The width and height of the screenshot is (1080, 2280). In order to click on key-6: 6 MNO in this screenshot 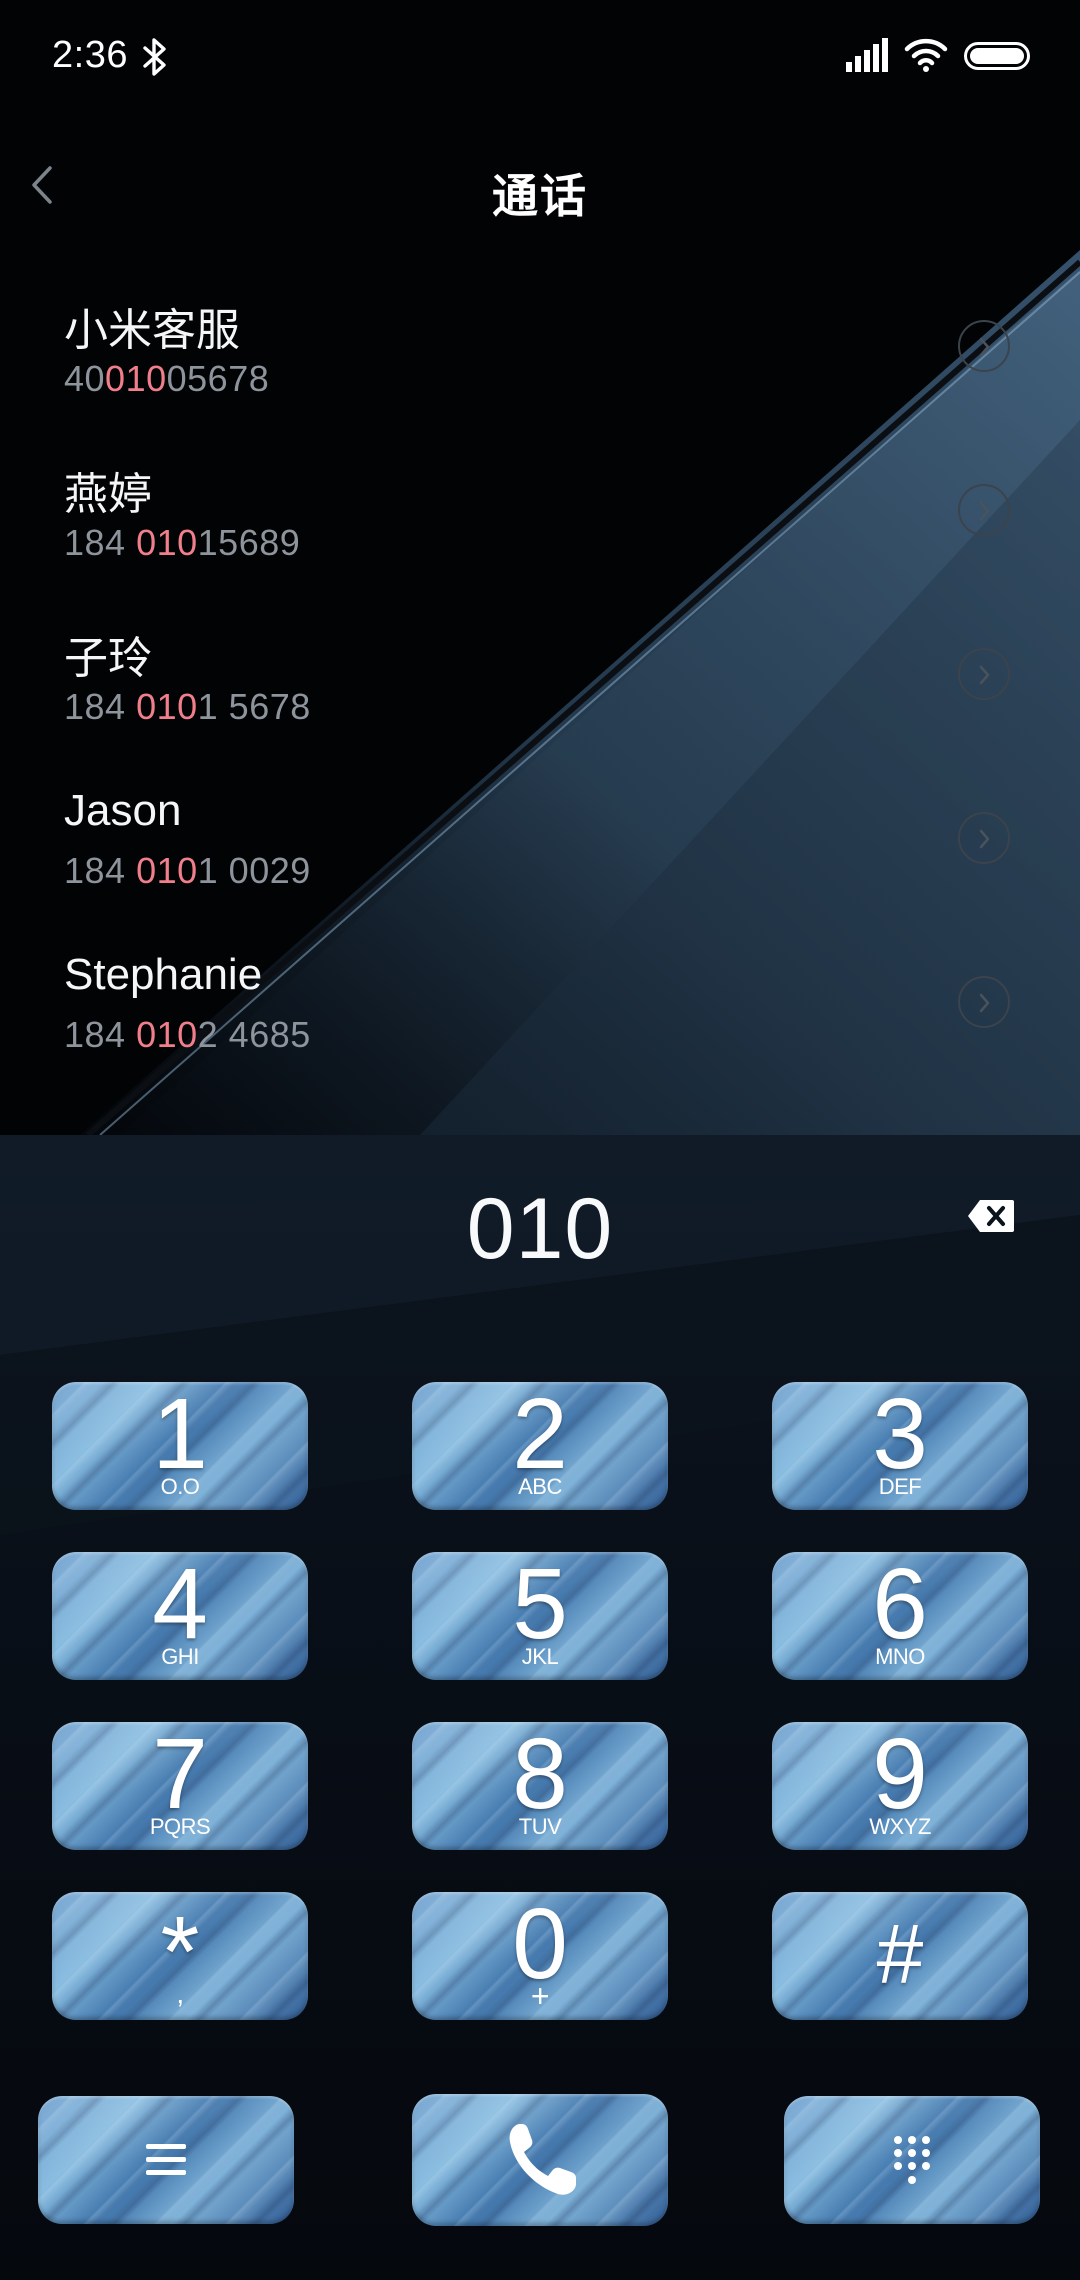, I will do `click(900, 1616)`.